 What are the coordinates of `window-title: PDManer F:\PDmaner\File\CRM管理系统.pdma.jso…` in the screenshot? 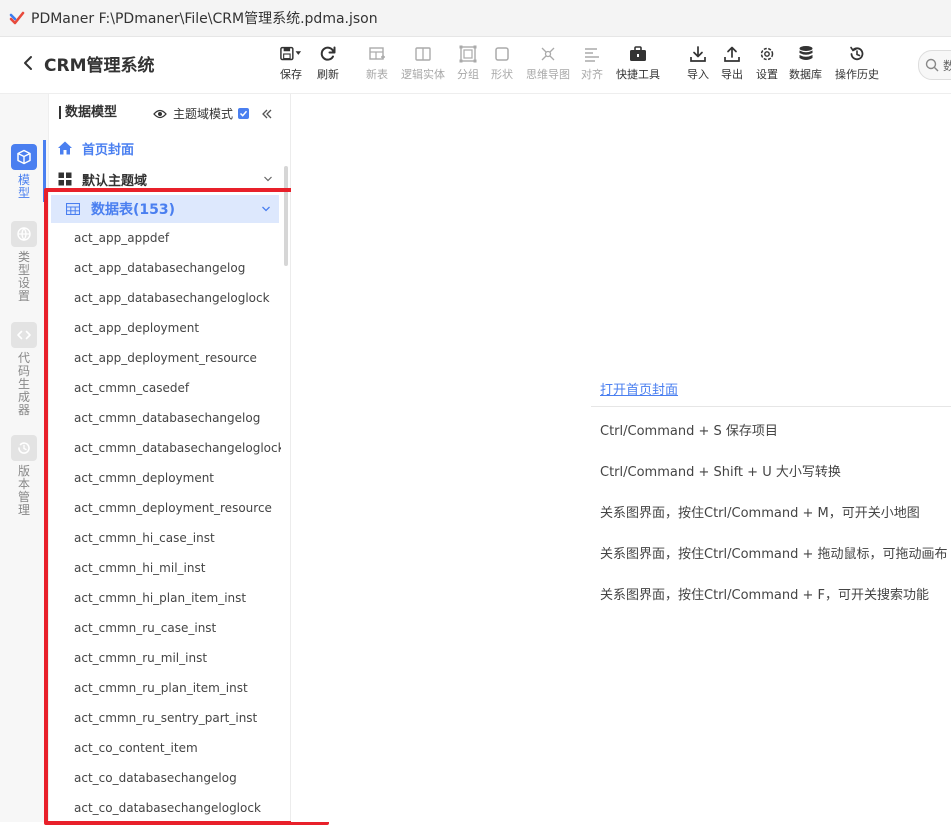 It's located at (204, 19).